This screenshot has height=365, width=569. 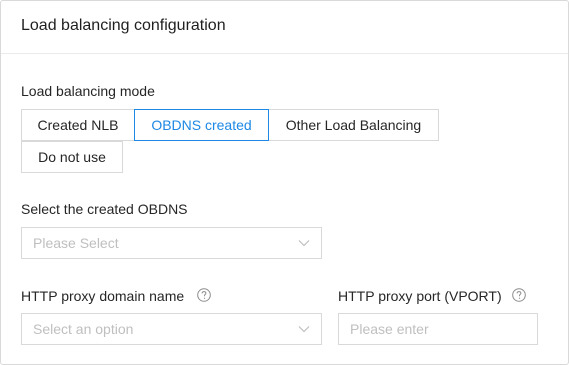 What do you see at coordinates (103, 296) in the screenshot?
I see `http-domain-label: HTTP proxy domain name` at bounding box center [103, 296].